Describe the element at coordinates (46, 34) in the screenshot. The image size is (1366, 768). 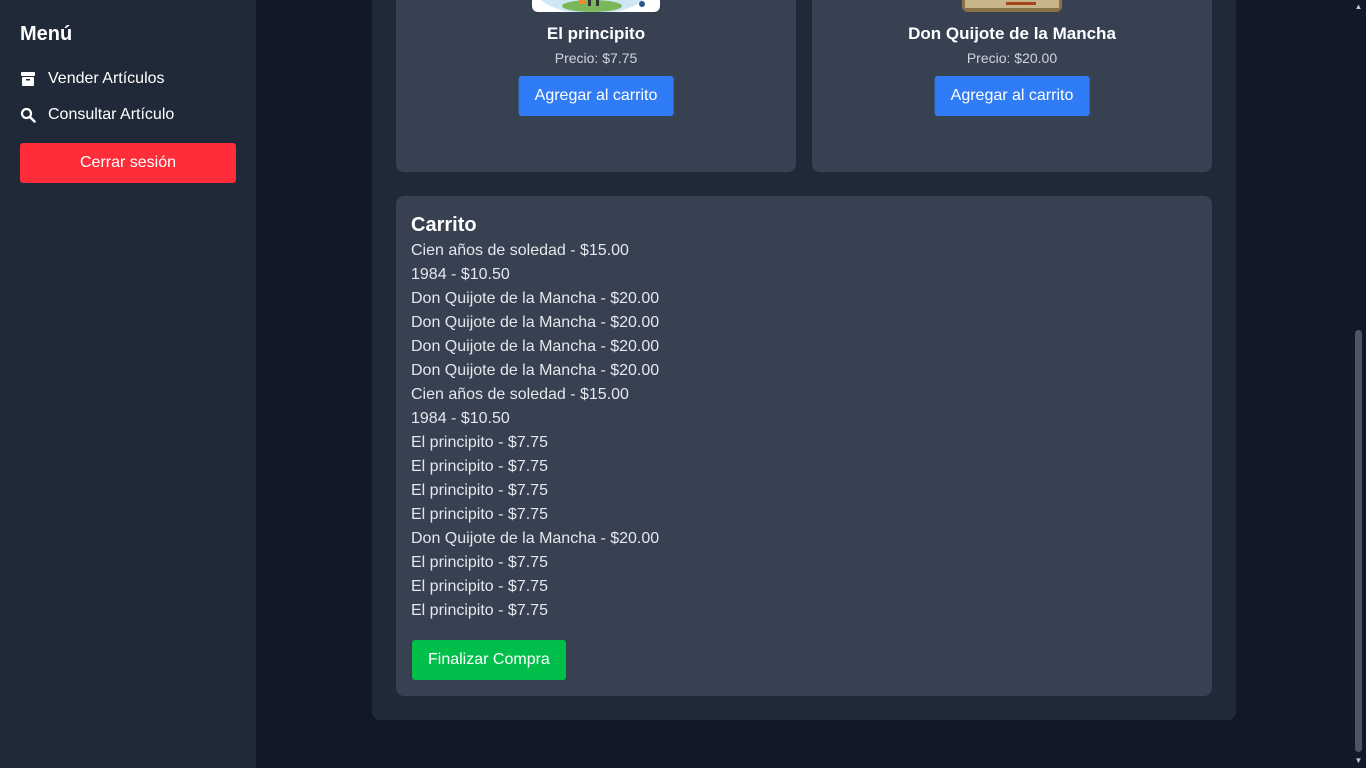
I see `sidebar-title: Menú` at that location.